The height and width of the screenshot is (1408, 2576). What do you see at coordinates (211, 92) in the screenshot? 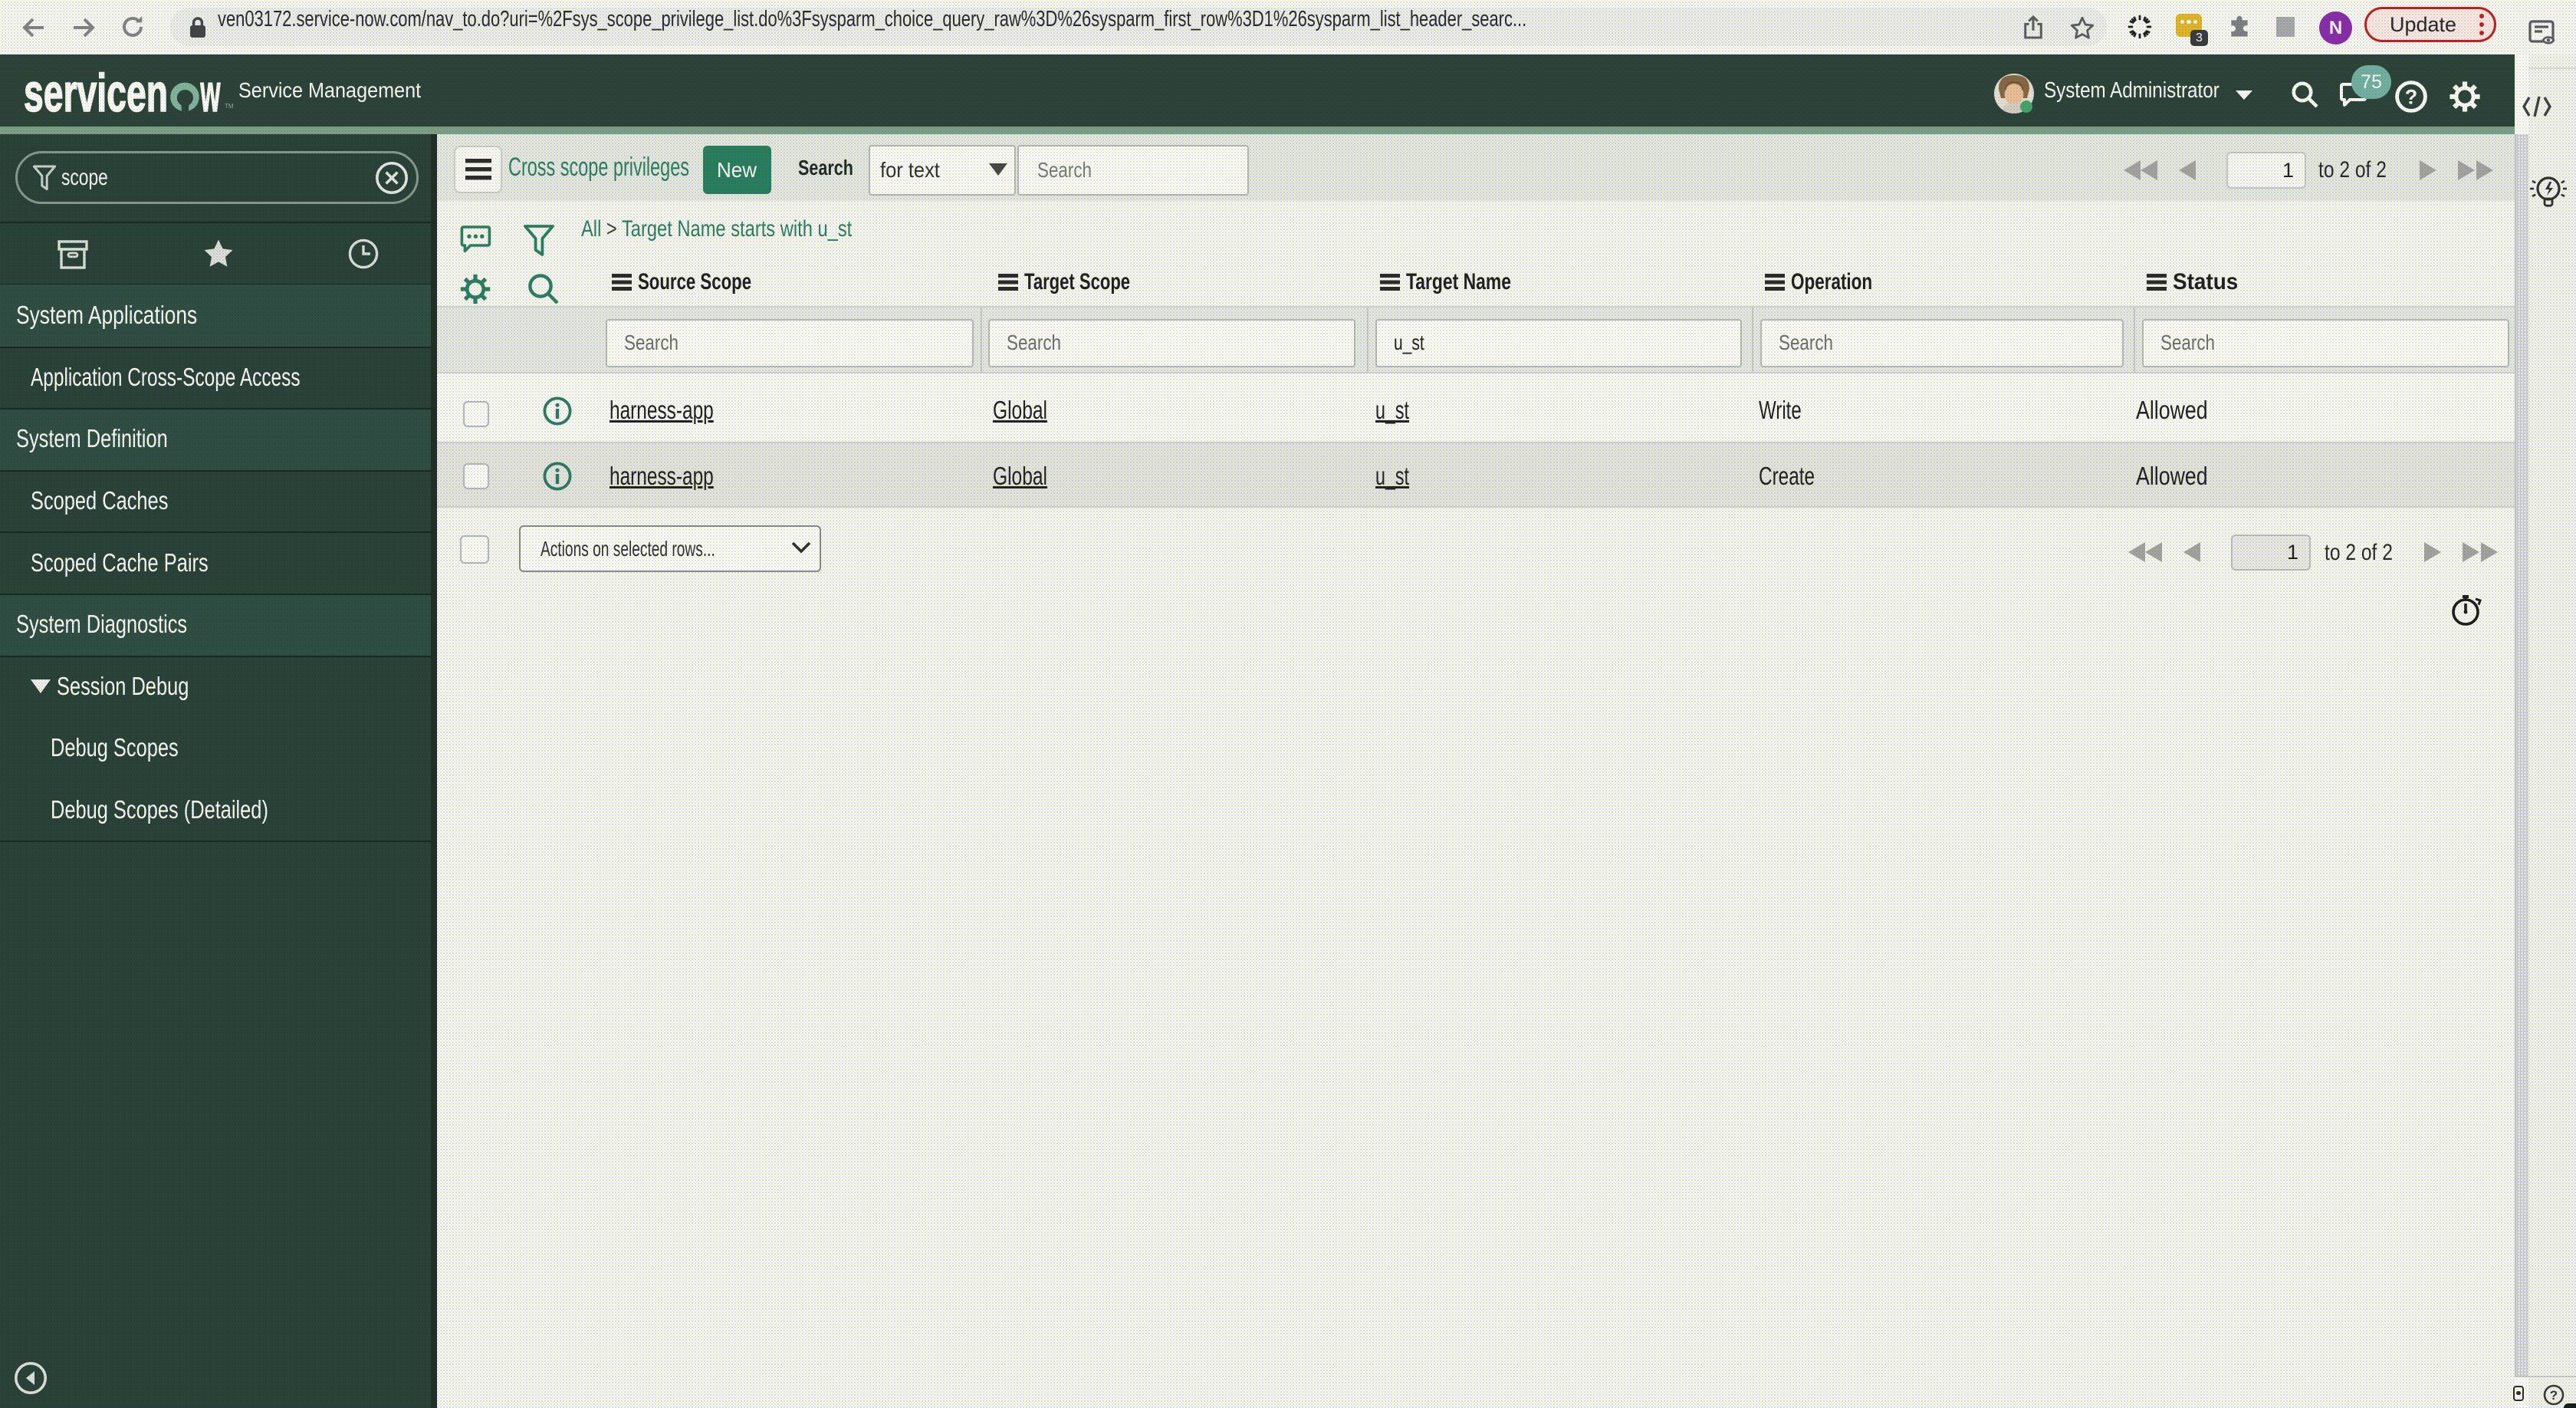
I see `svg-text: w` at bounding box center [211, 92].